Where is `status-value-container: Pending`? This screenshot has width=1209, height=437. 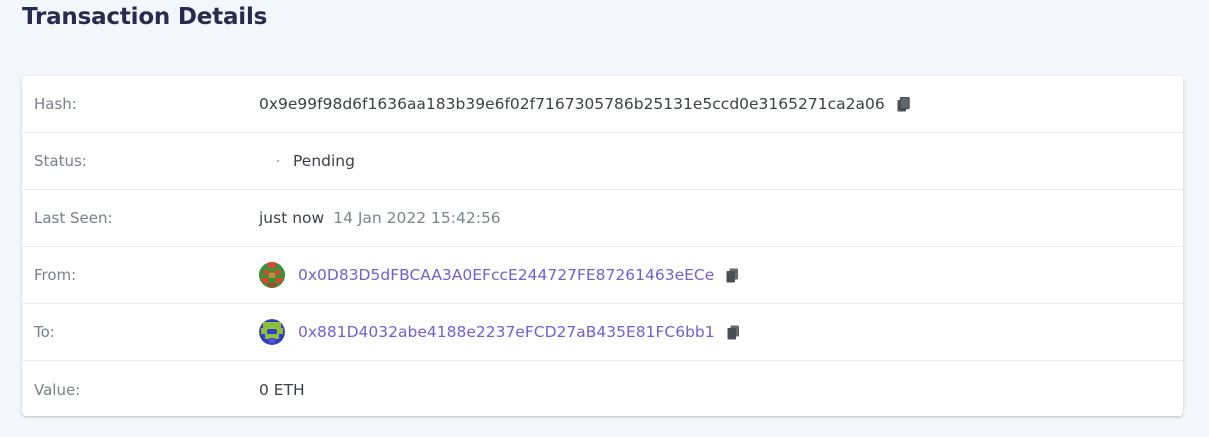
status-value-container: Pending is located at coordinates (307, 161).